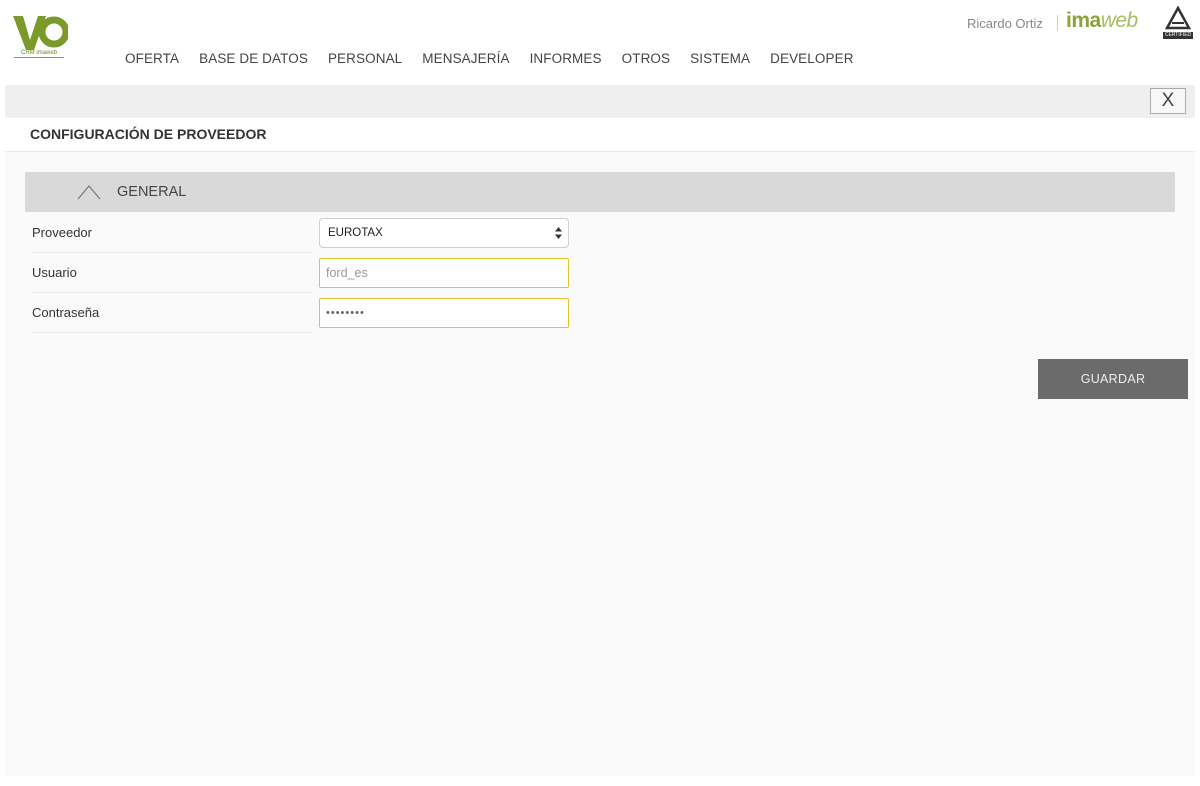  What do you see at coordinates (152, 192) in the screenshot?
I see `section-title: GENERAL` at bounding box center [152, 192].